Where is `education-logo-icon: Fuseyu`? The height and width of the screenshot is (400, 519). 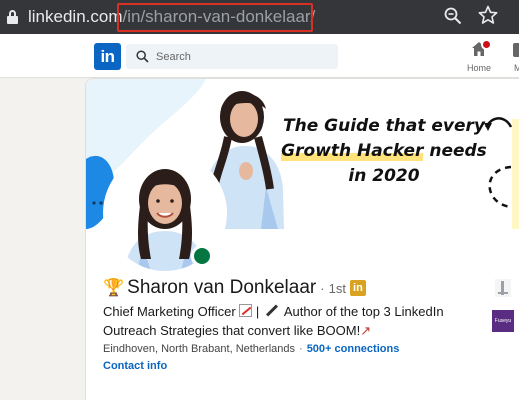
education-logo-icon: Fuseyu is located at coordinates (503, 321).